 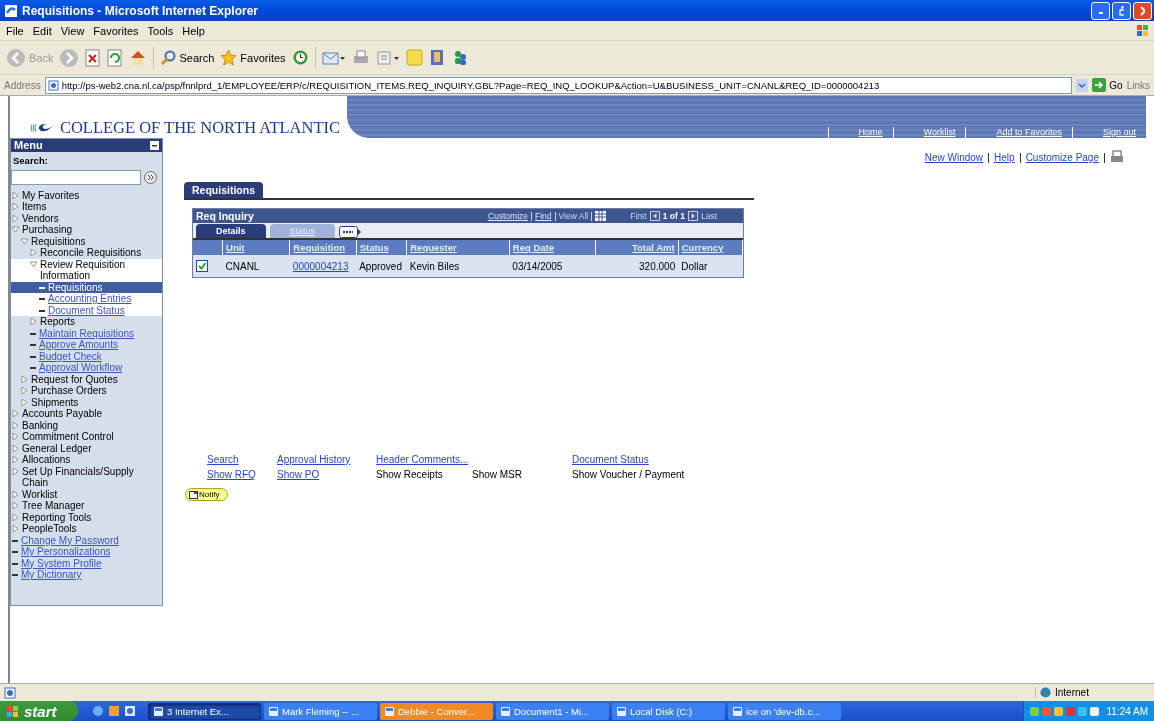 I want to click on column-header: Requester, so click(x=458, y=247).